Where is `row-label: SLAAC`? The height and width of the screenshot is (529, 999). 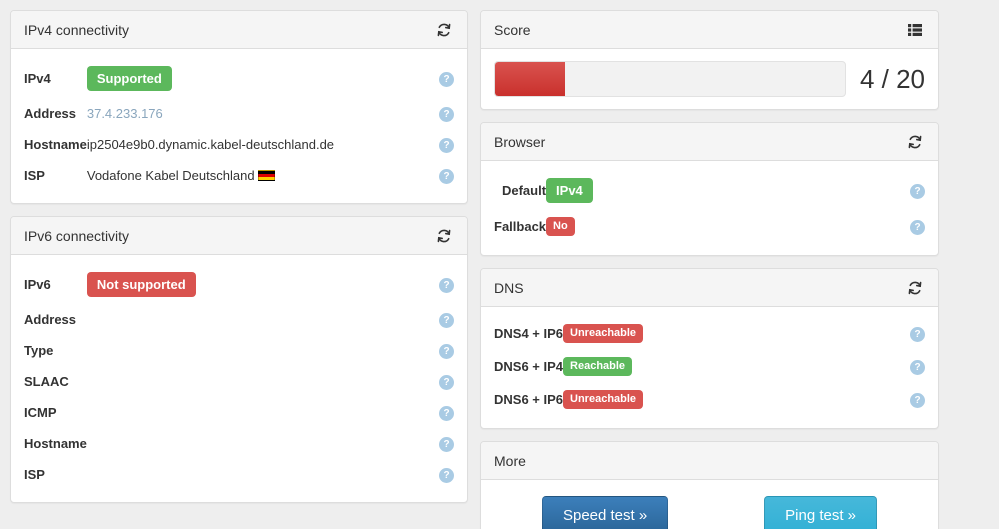
row-label: SLAAC is located at coordinates (46, 381).